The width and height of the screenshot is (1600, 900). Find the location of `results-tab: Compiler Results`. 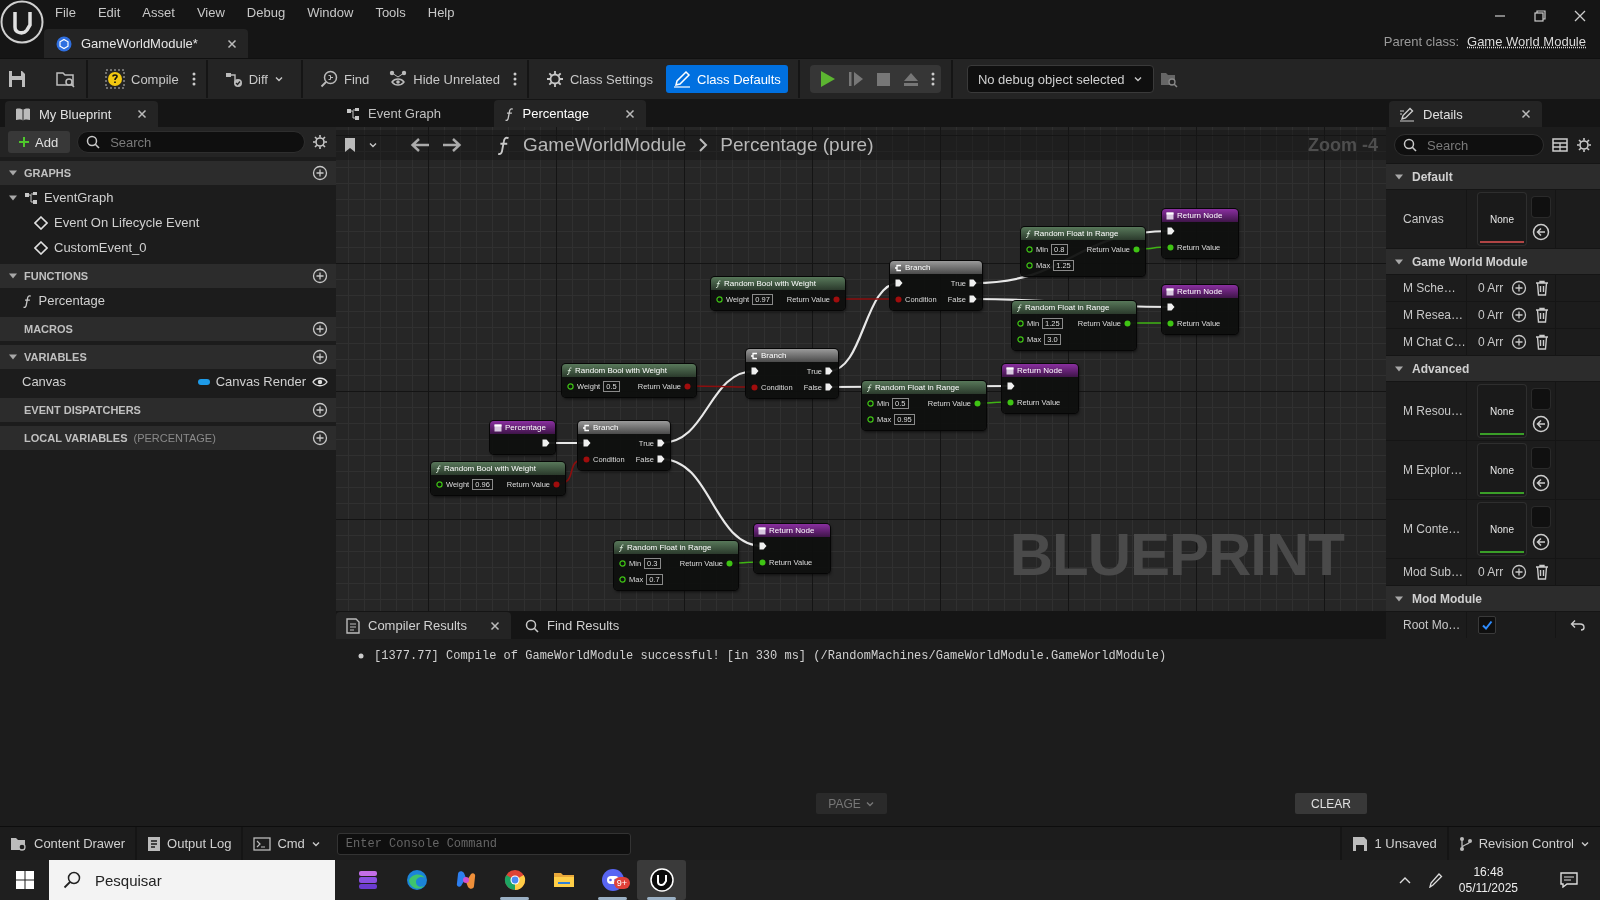

results-tab: Compiler Results is located at coordinates (423, 625).